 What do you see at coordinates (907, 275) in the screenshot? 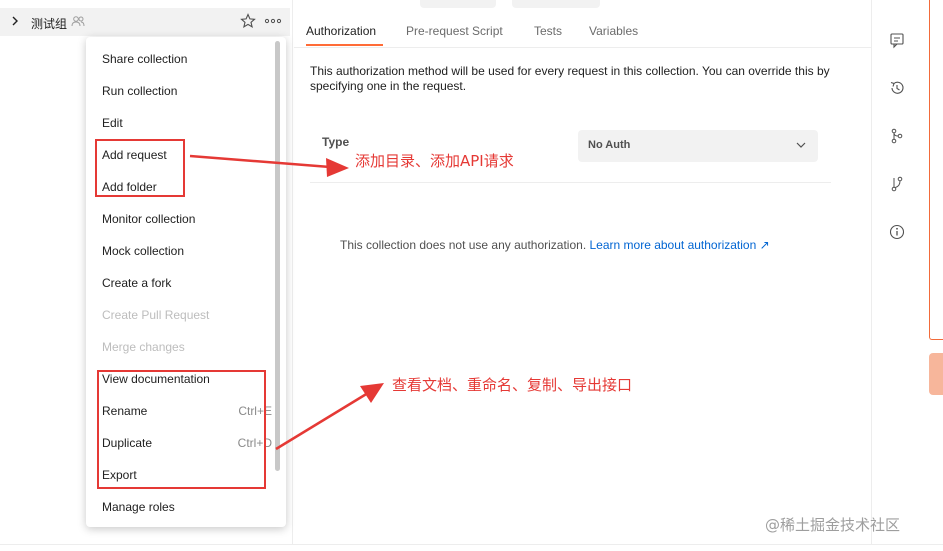
I see `right-sidebar` at bounding box center [907, 275].